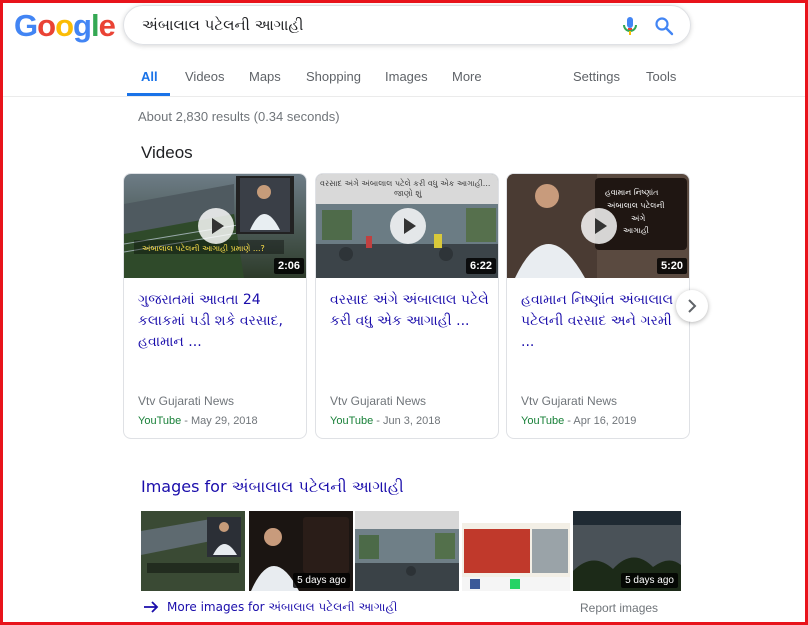 The height and width of the screenshot is (625, 808). I want to click on report-images-link: Report images, so click(619, 608).